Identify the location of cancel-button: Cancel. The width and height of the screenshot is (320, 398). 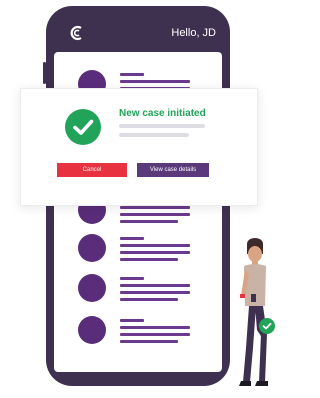
(92, 170).